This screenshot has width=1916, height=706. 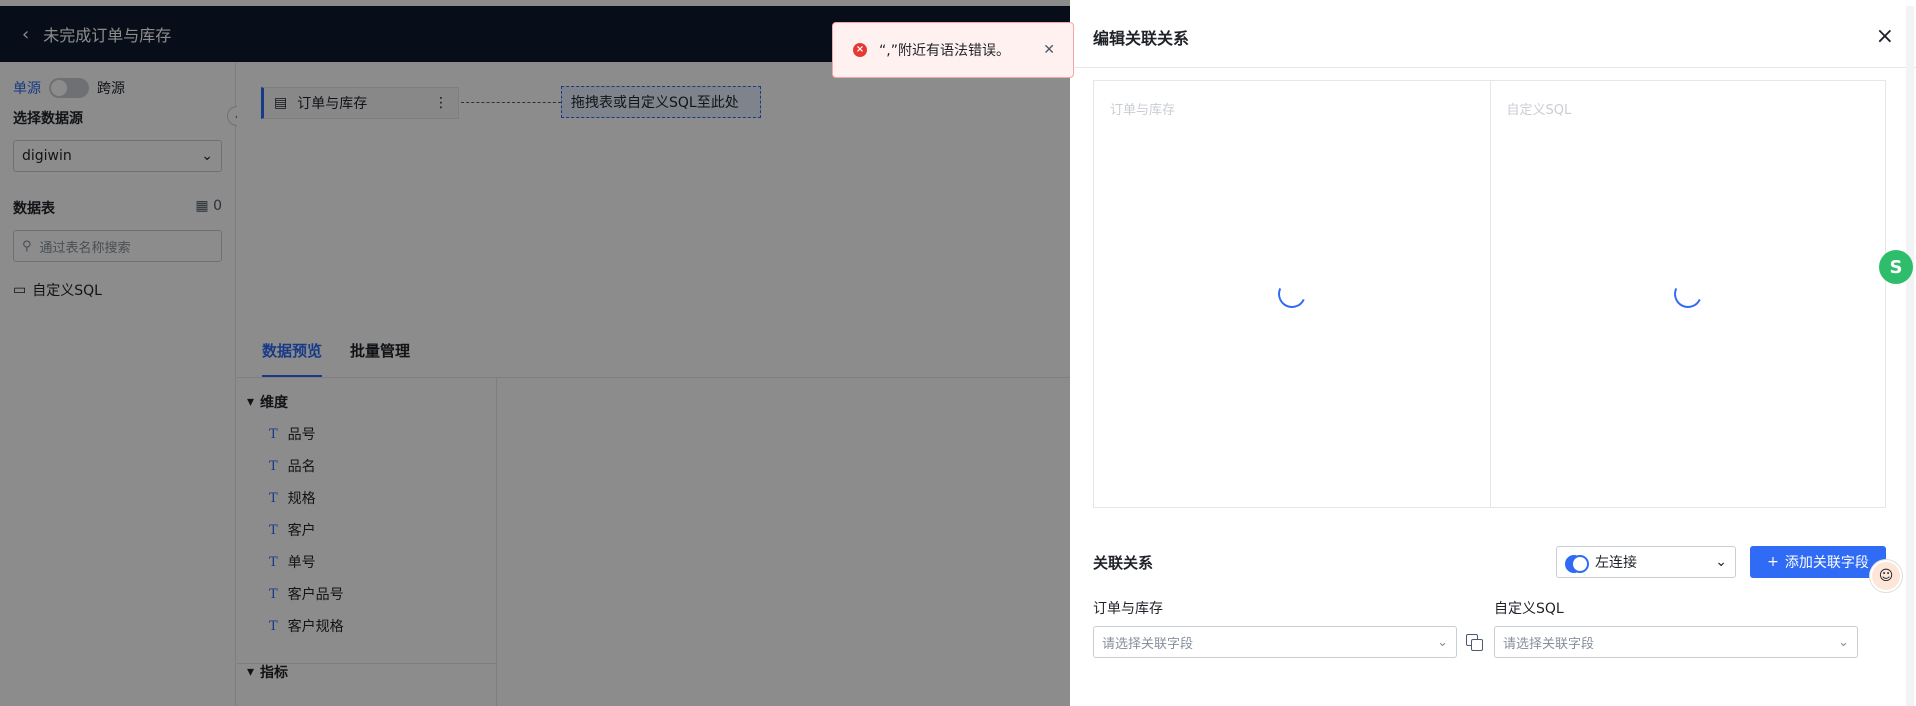 I want to click on drawer-title: 编辑关联关系, so click(x=1141, y=38).